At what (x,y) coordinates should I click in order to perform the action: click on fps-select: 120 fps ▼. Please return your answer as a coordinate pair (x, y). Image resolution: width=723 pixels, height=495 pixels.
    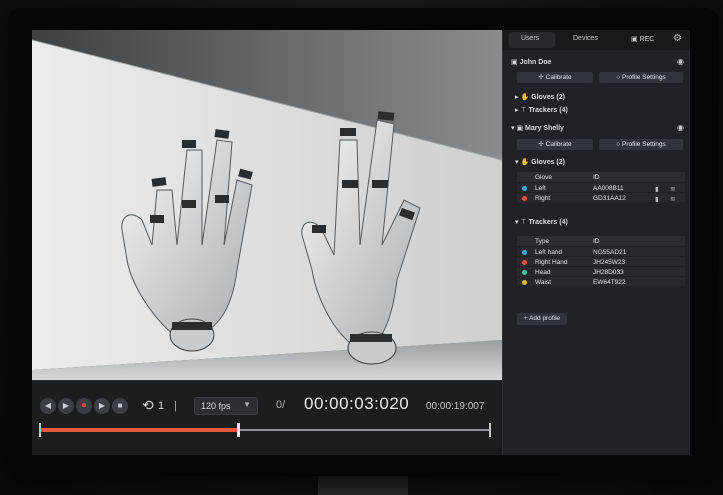
    Looking at the image, I should click on (226, 406).